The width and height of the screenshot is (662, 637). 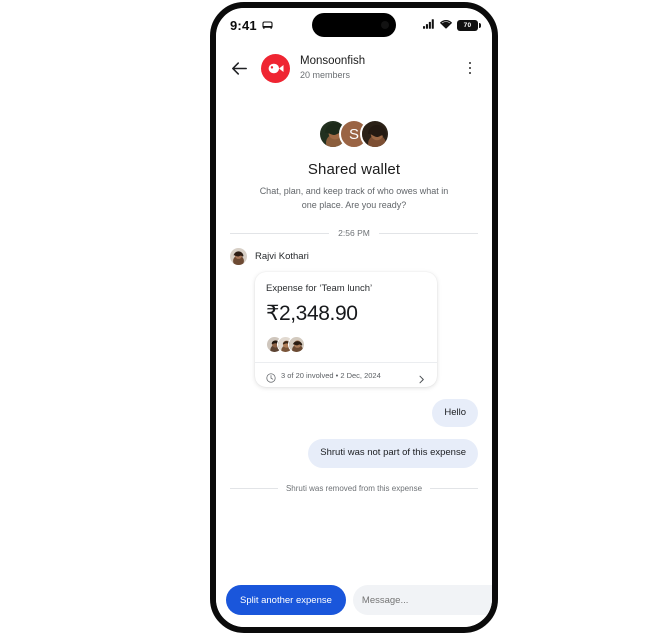 I want to click on back-button, so click(x=239, y=68).